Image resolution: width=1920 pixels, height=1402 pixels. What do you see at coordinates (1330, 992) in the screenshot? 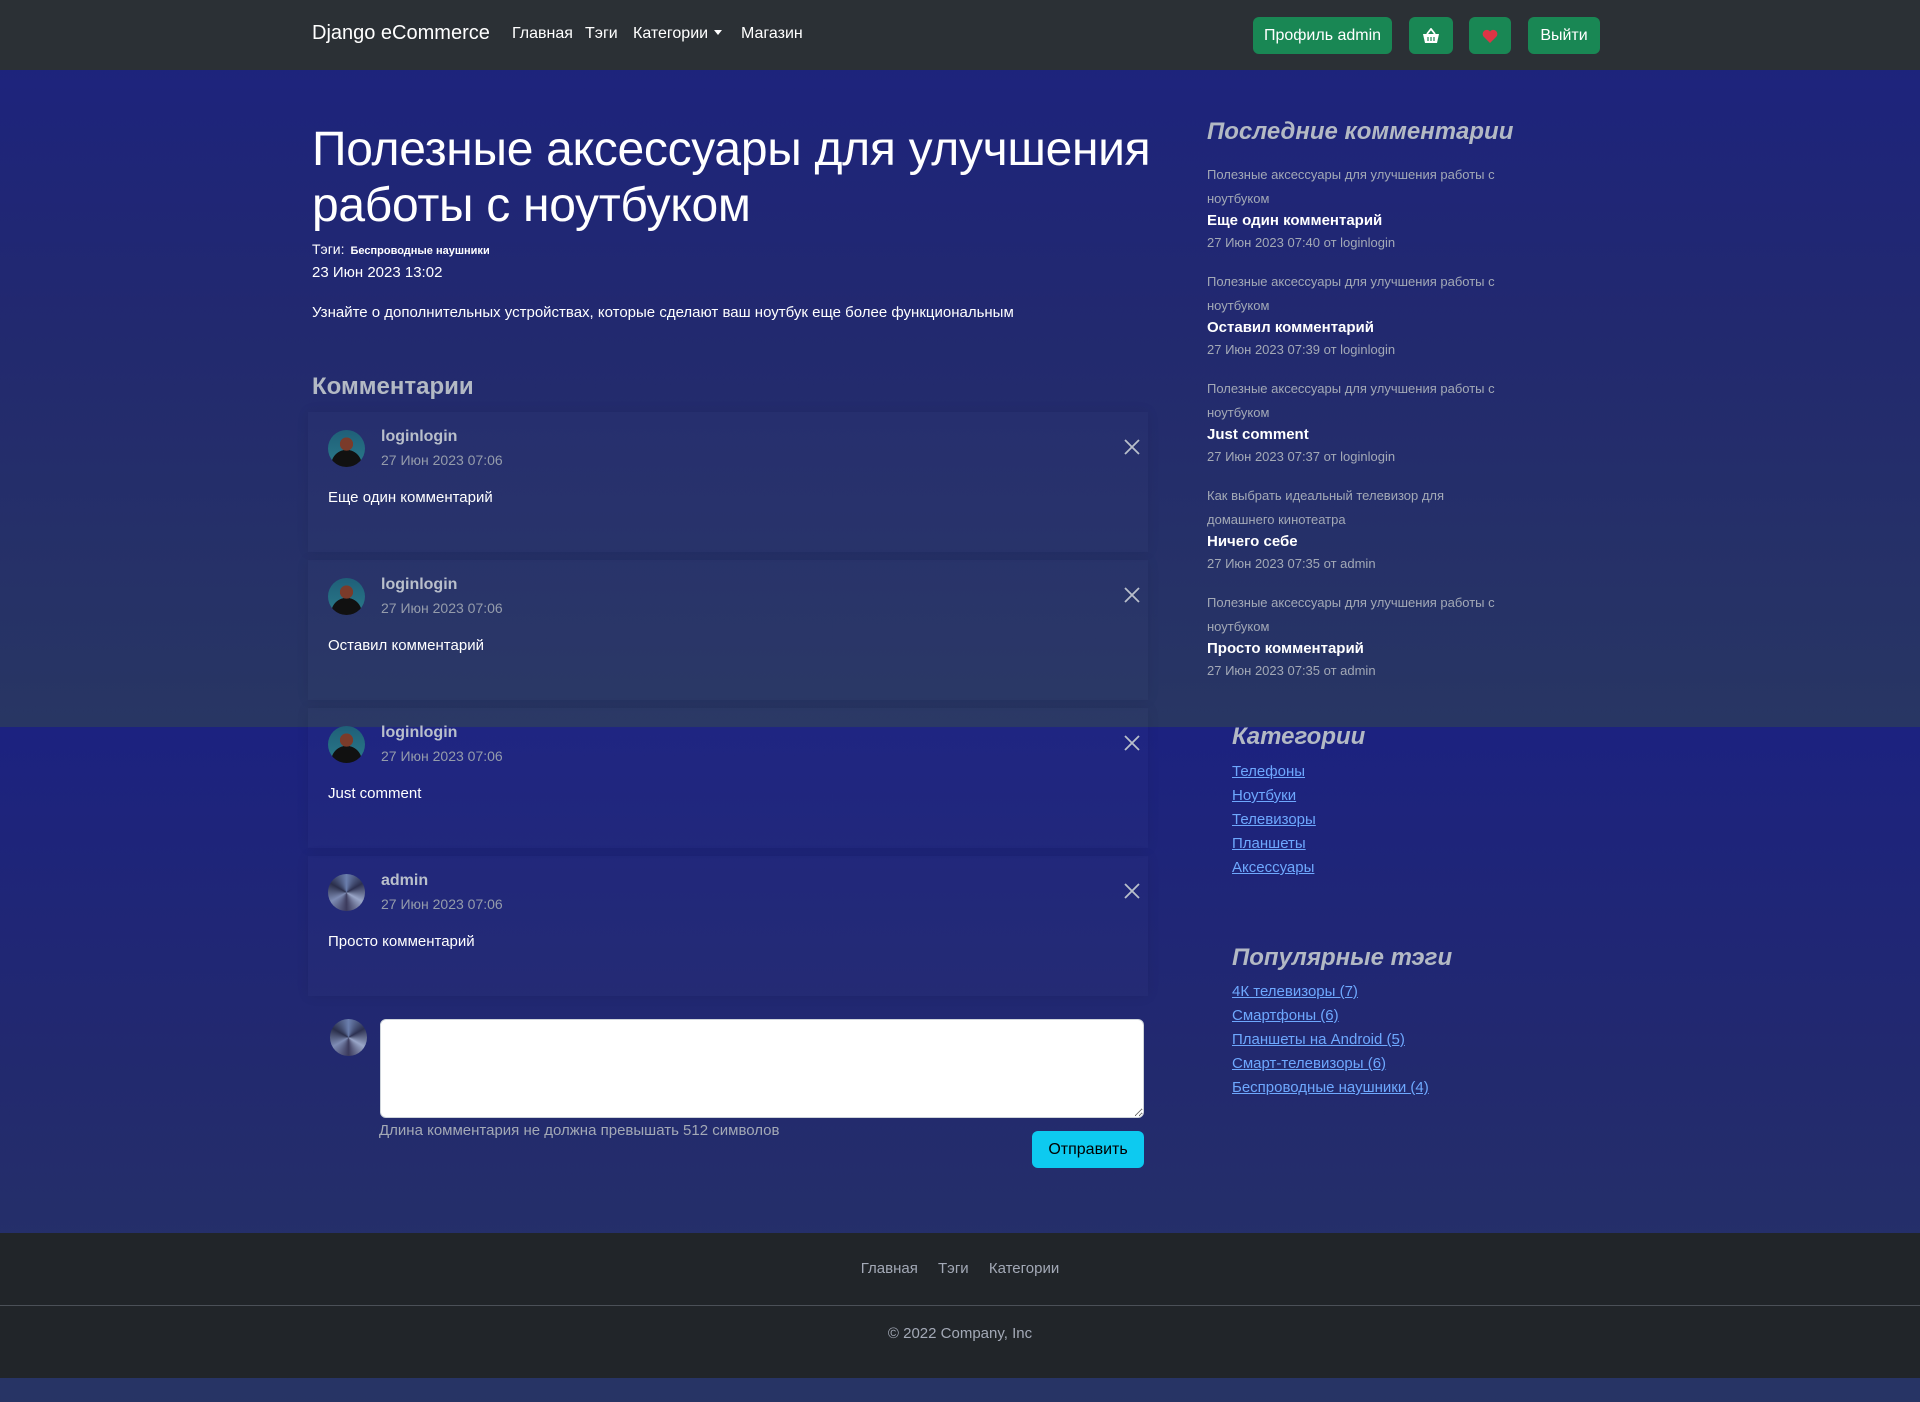
I see `tag-link: 4К телевизоры (7)` at bounding box center [1330, 992].